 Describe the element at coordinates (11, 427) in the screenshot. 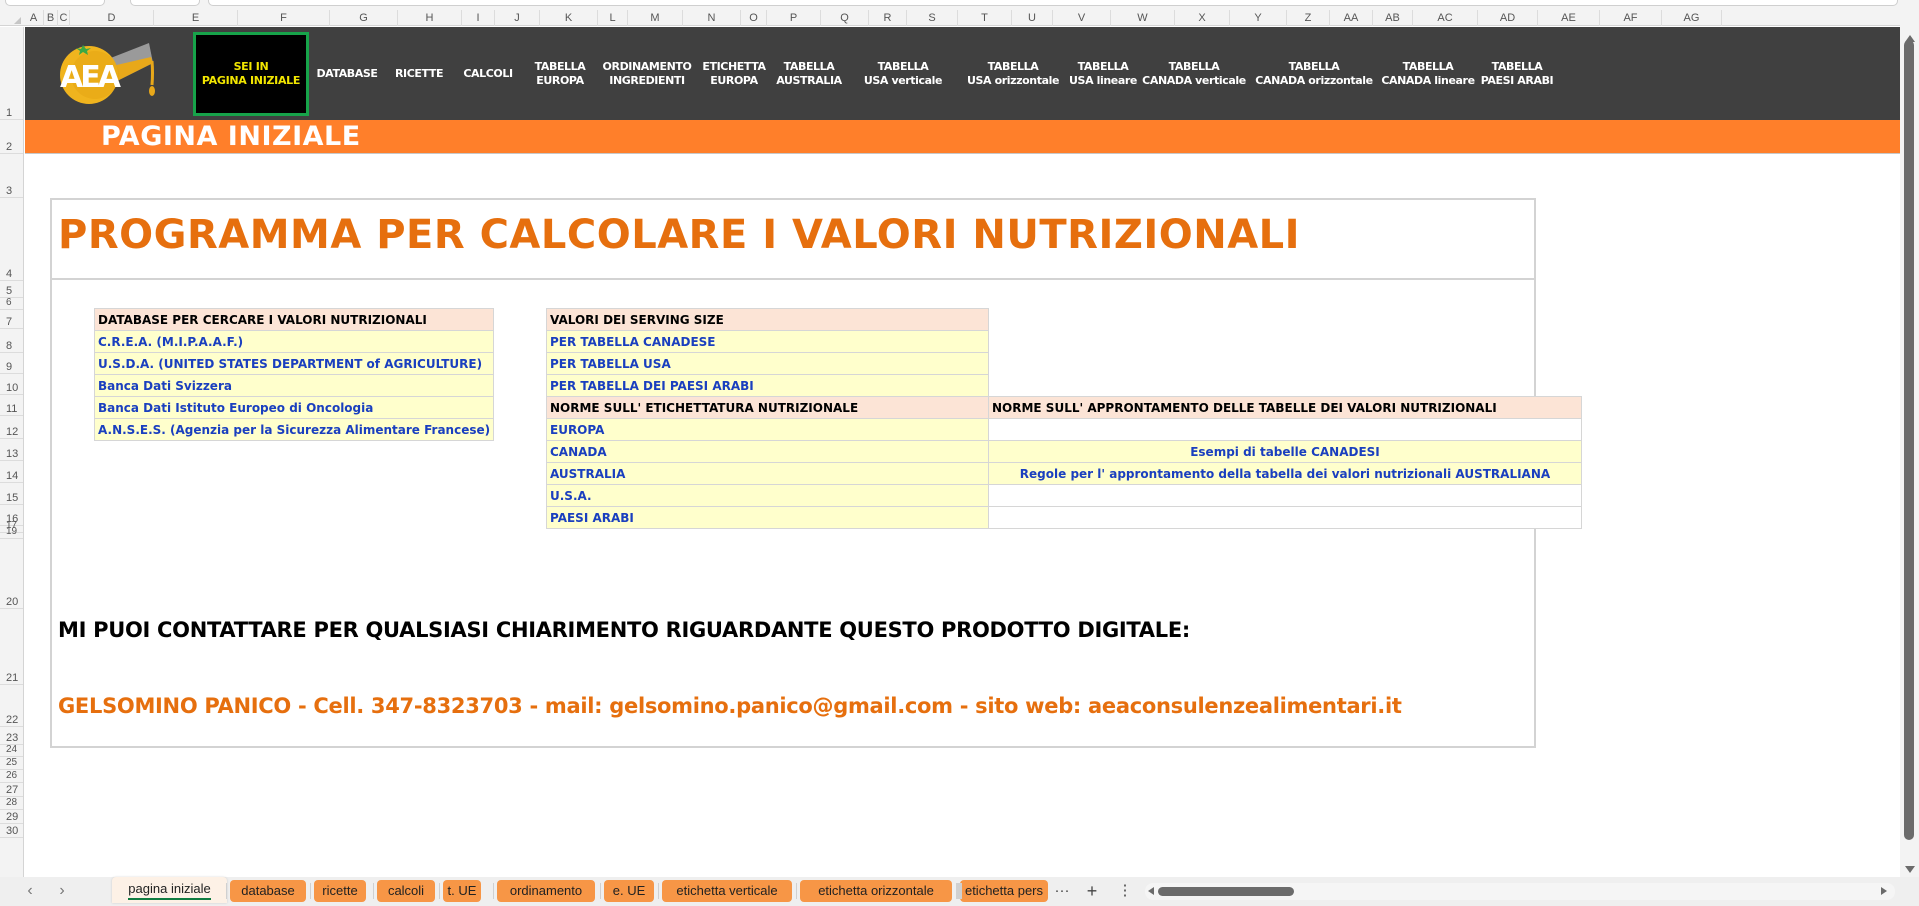

I see `row-header-cell: 12` at that location.